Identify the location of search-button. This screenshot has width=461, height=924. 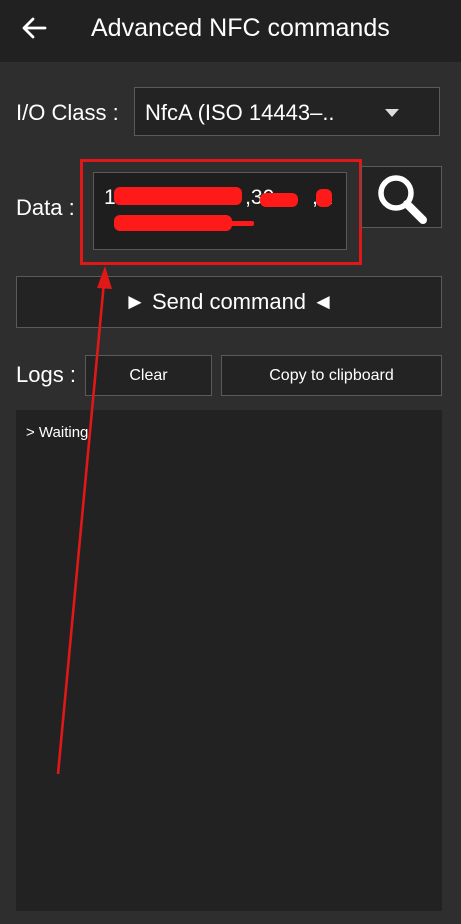
(401, 197).